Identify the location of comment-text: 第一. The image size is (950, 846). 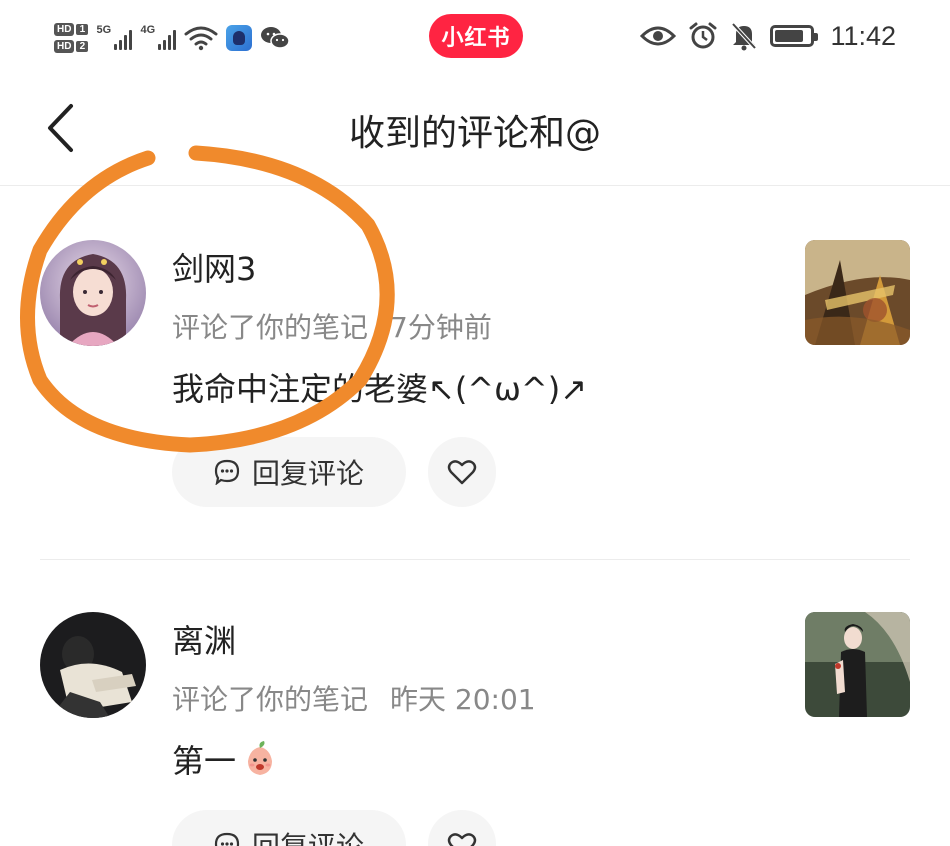
(226, 759).